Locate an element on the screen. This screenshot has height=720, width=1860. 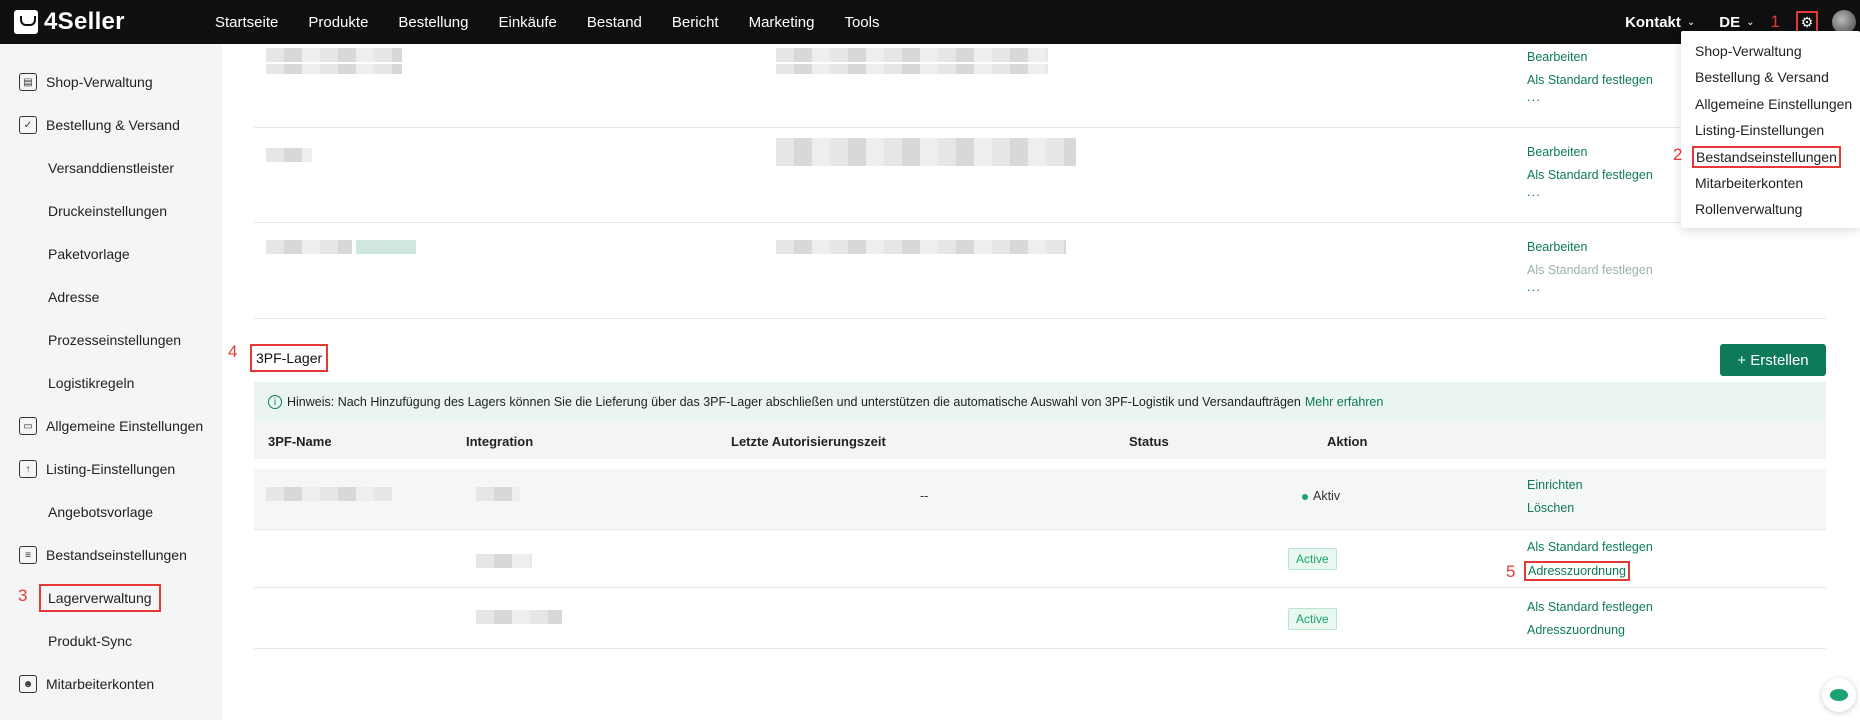
sidebar-item-label: Produkt-Sync is located at coordinates (90, 641).